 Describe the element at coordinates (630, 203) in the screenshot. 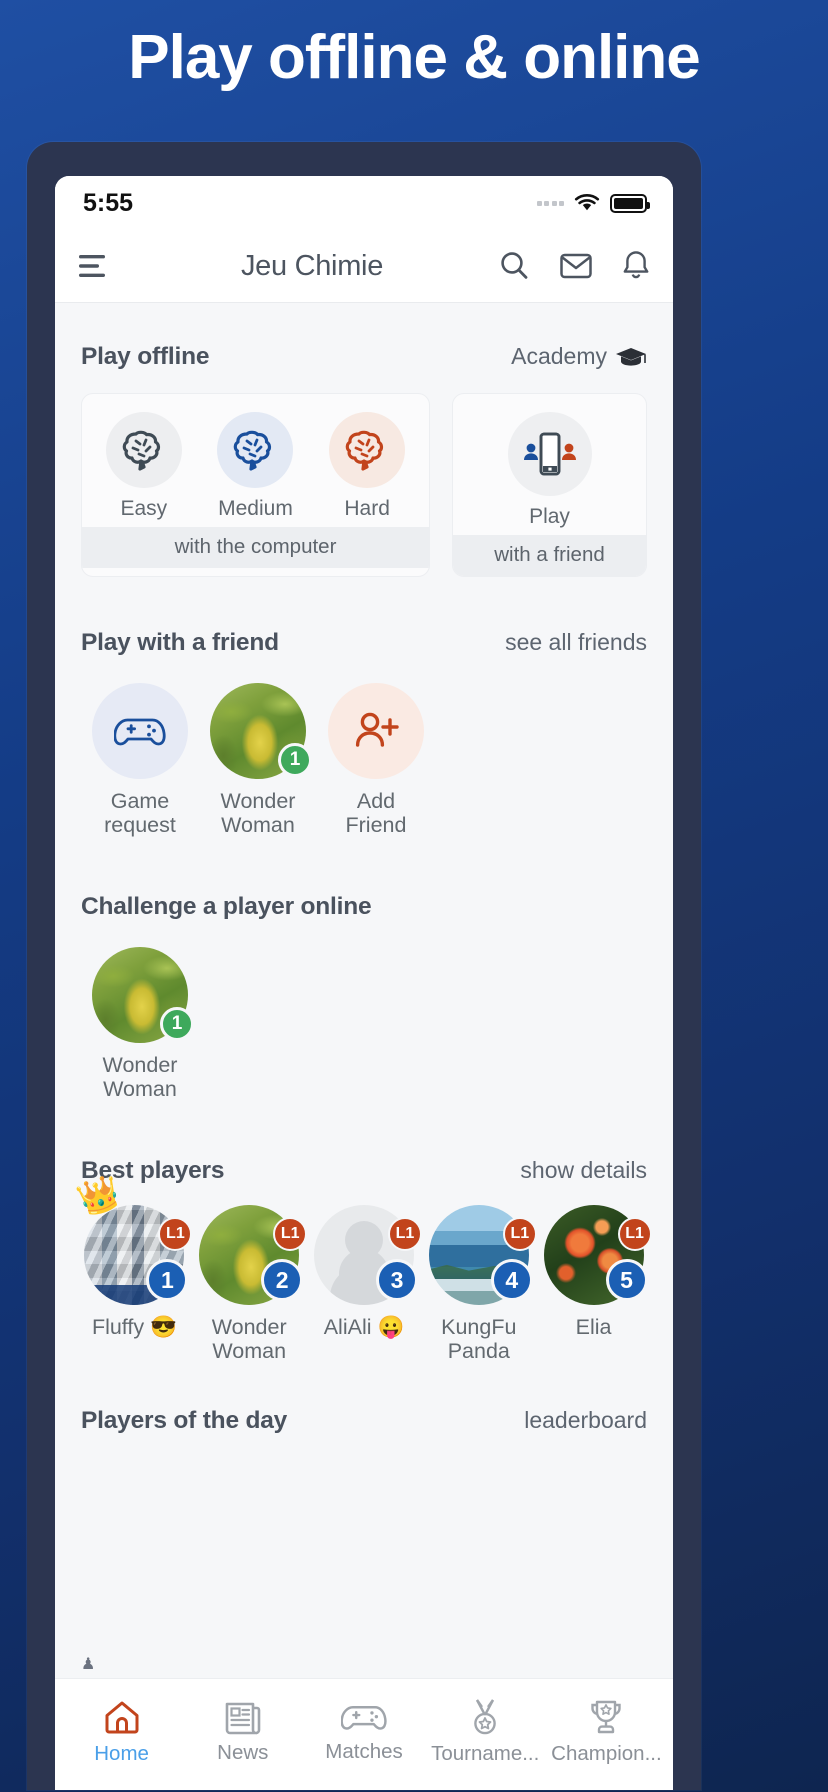

I see `battery-full-icon` at that location.